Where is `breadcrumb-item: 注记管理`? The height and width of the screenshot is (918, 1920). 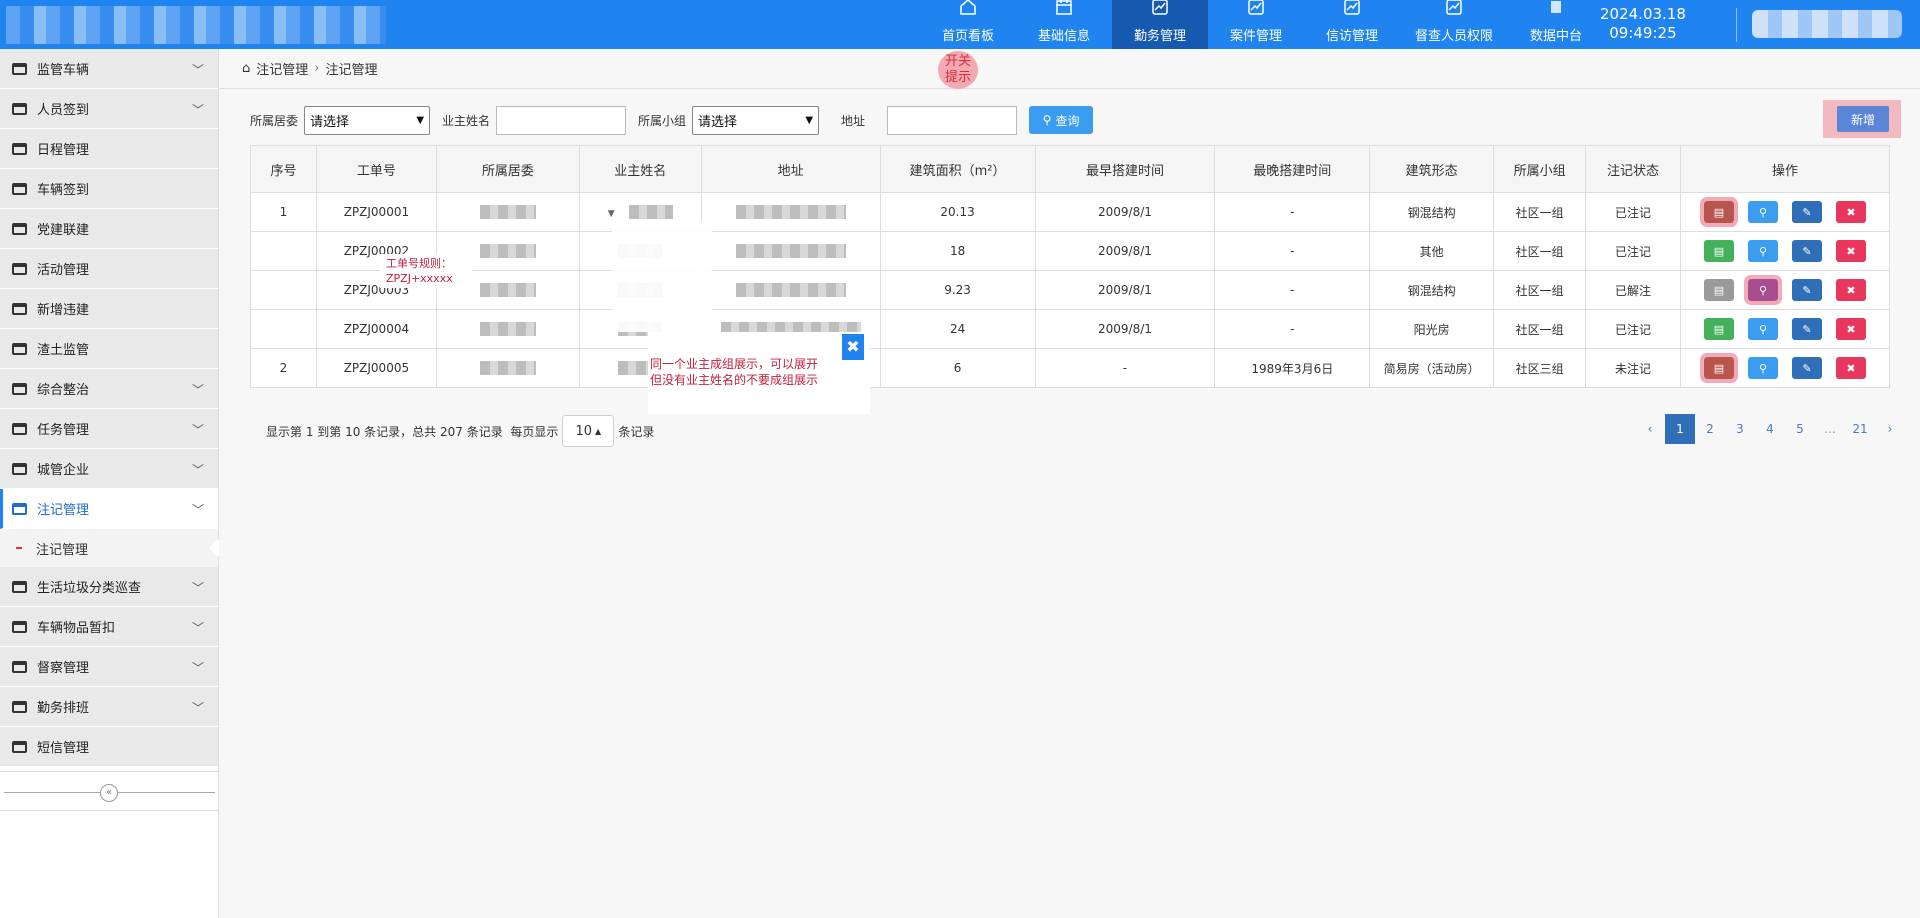
breadcrumb-item: 注记管理 is located at coordinates (282, 68).